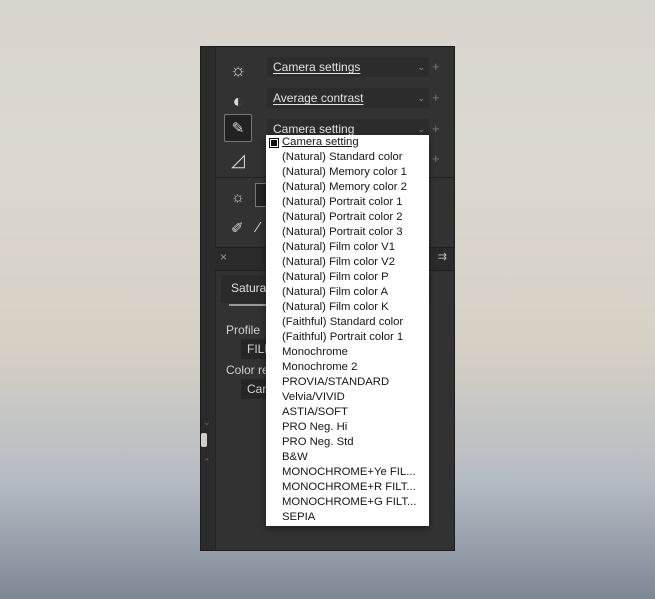  Describe the element at coordinates (347, 442) in the screenshot. I see `dropdown-option: PRO Neg. Std` at that location.